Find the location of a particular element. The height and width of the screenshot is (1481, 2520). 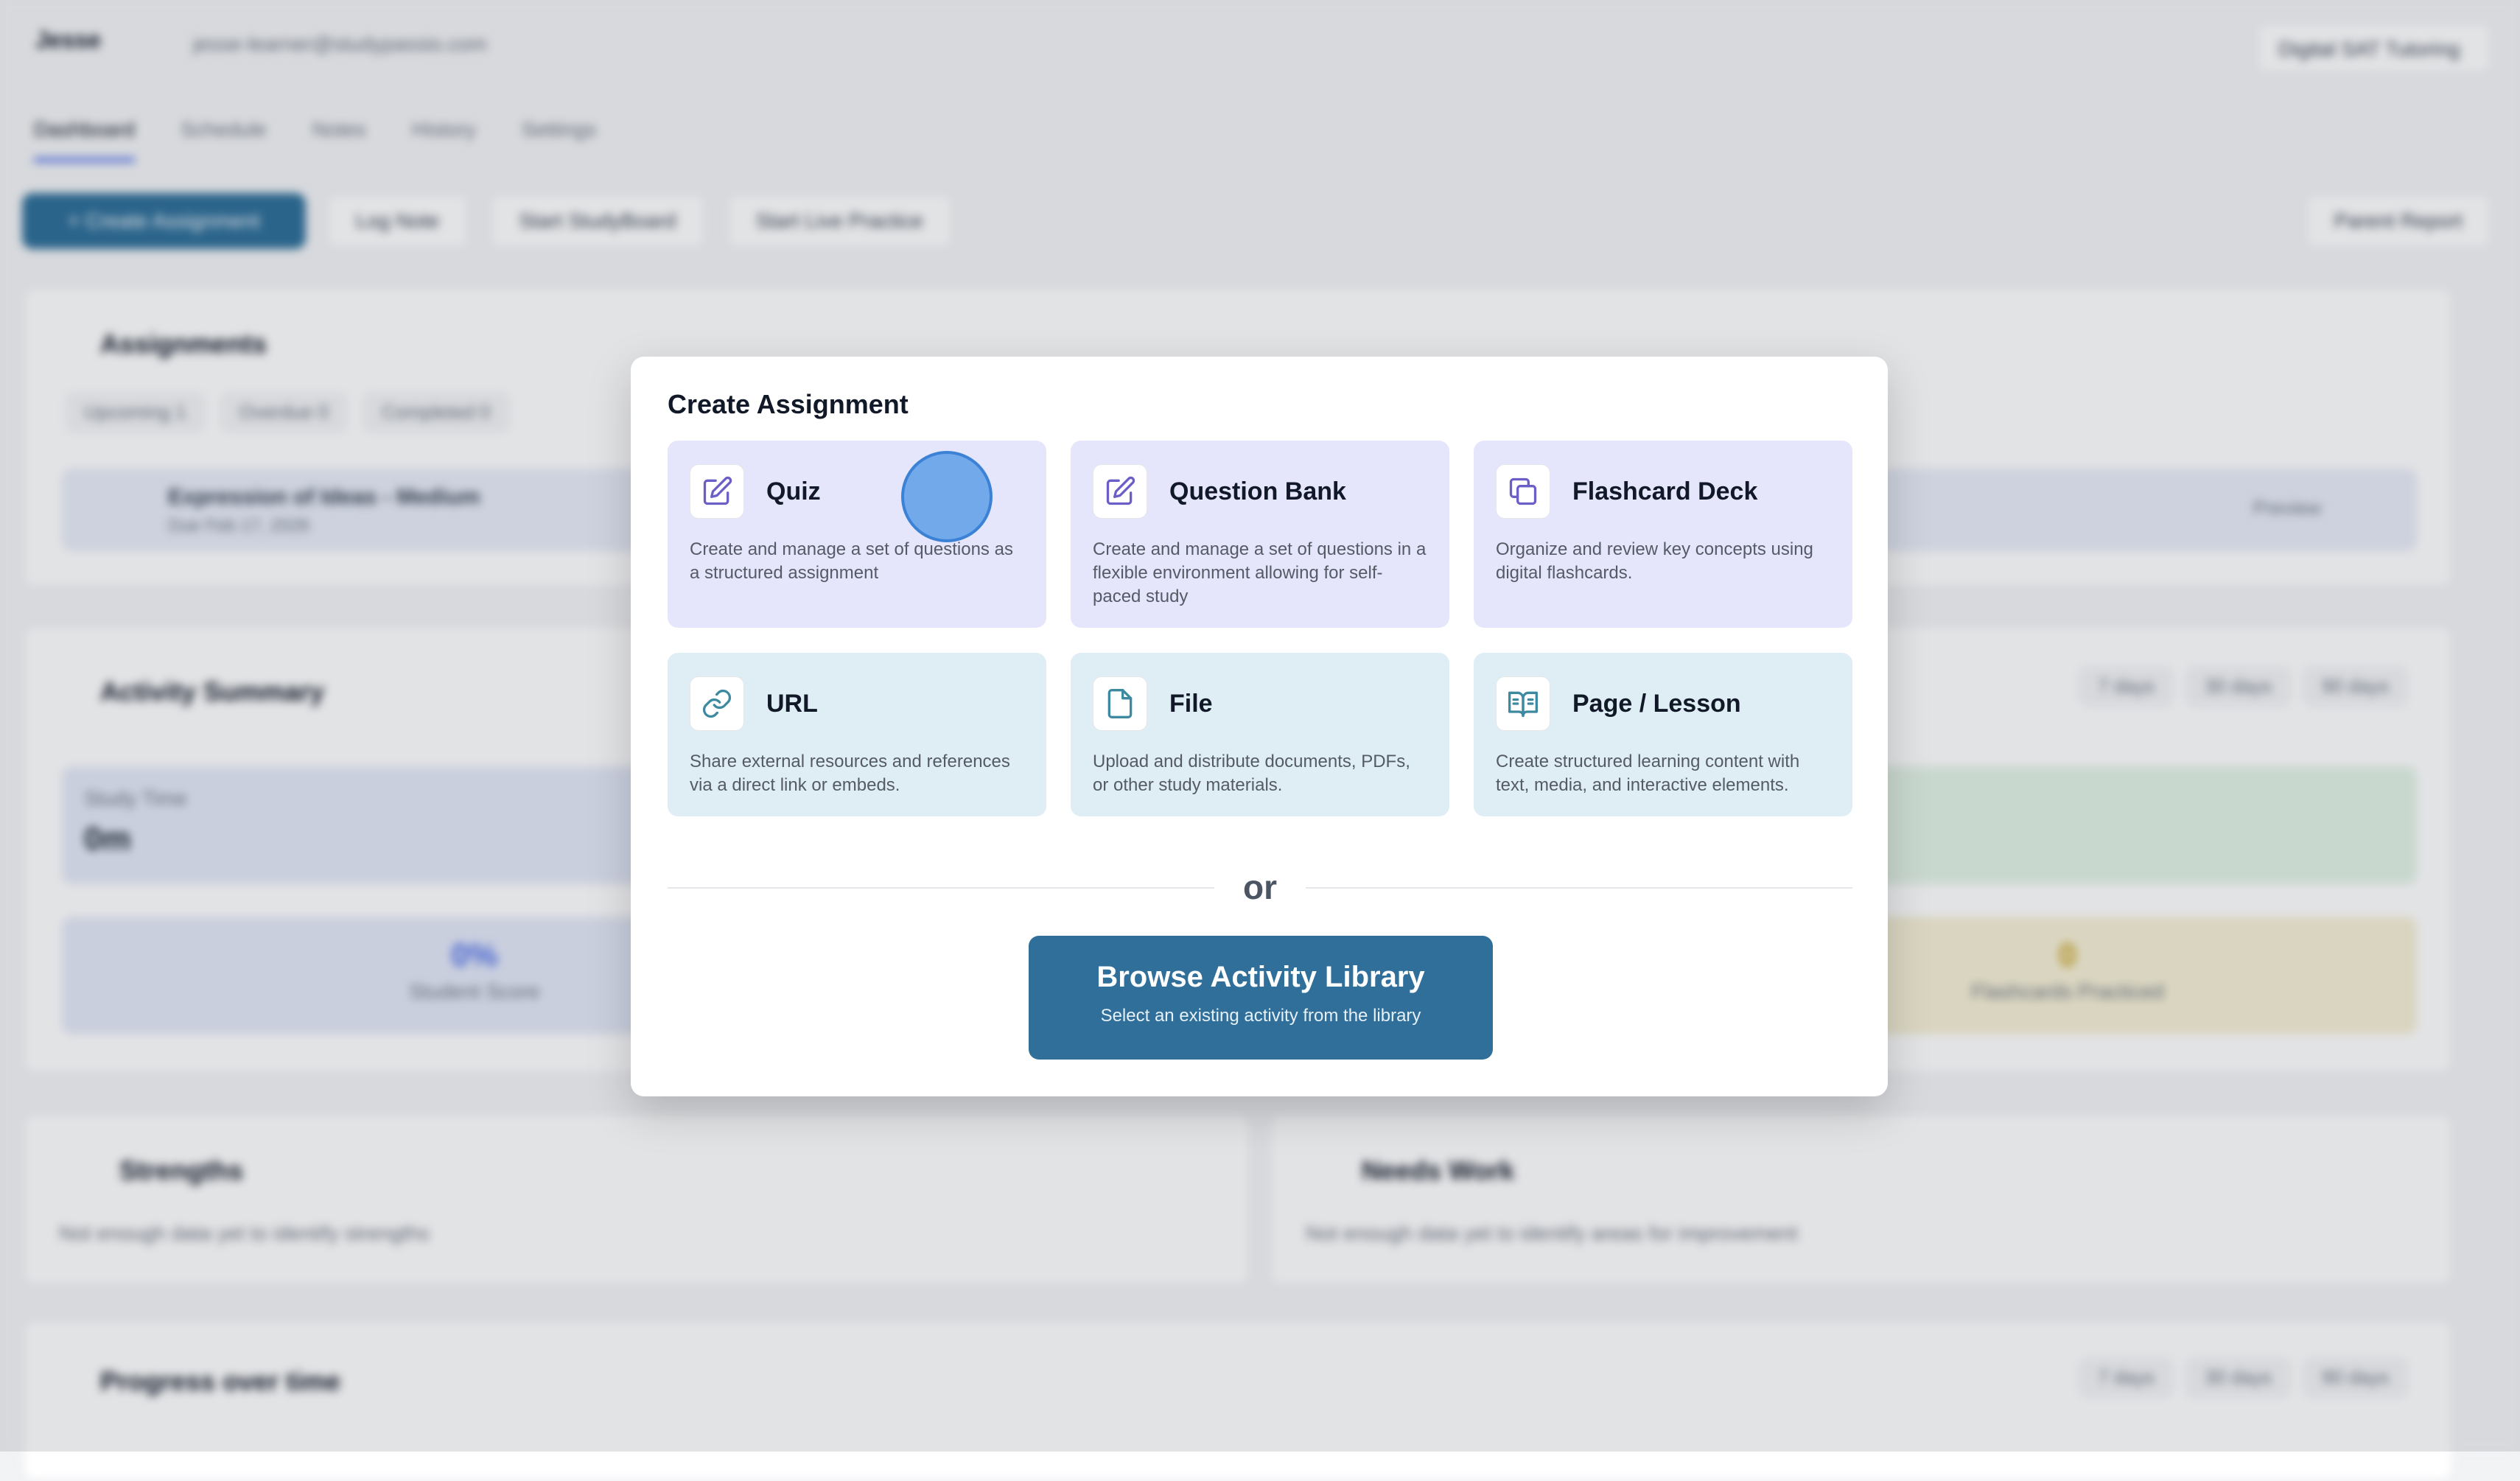

book-open-icon is located at coordinates (1523, 703).